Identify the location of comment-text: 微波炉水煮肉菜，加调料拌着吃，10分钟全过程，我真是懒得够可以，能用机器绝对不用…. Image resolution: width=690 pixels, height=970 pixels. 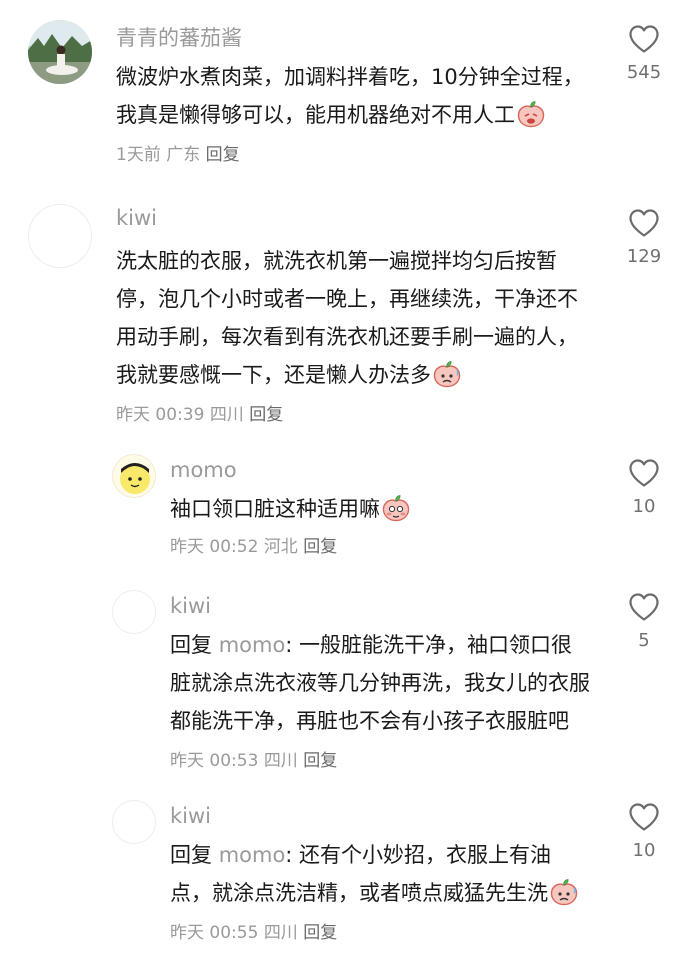
(350, 96).